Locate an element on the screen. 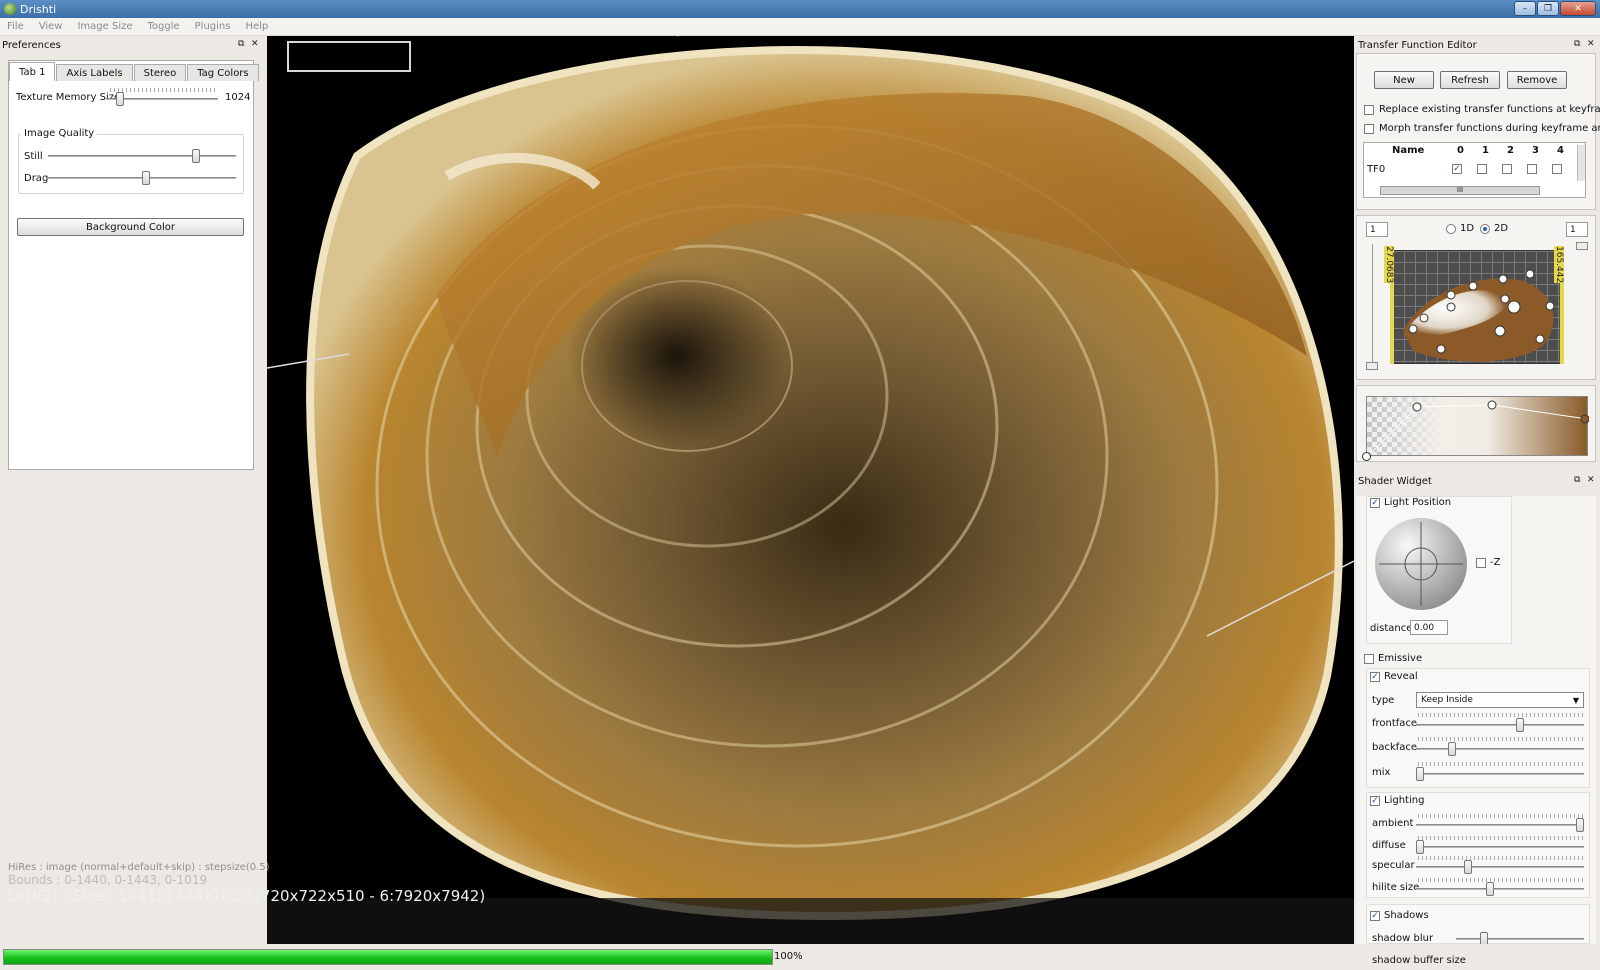 The height and width of the screenshot is (970, 1600). specular-slider is located at coordinates (1500, 867).